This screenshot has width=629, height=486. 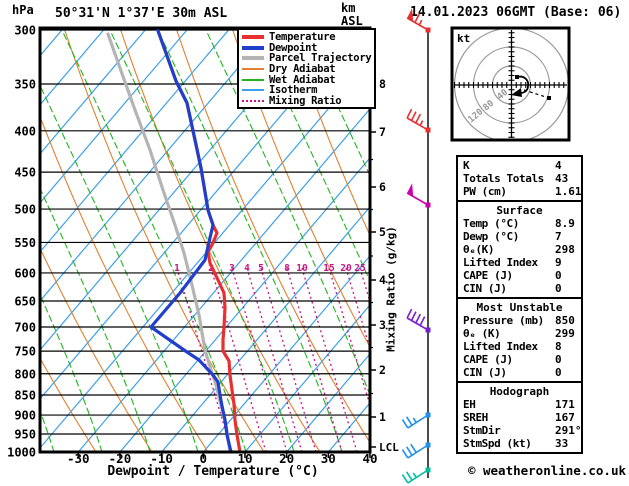 What do you see at coordinates (389, 447) in the screenshot?
I see `lcl-label: LCL` at bounding box center [389, 447].